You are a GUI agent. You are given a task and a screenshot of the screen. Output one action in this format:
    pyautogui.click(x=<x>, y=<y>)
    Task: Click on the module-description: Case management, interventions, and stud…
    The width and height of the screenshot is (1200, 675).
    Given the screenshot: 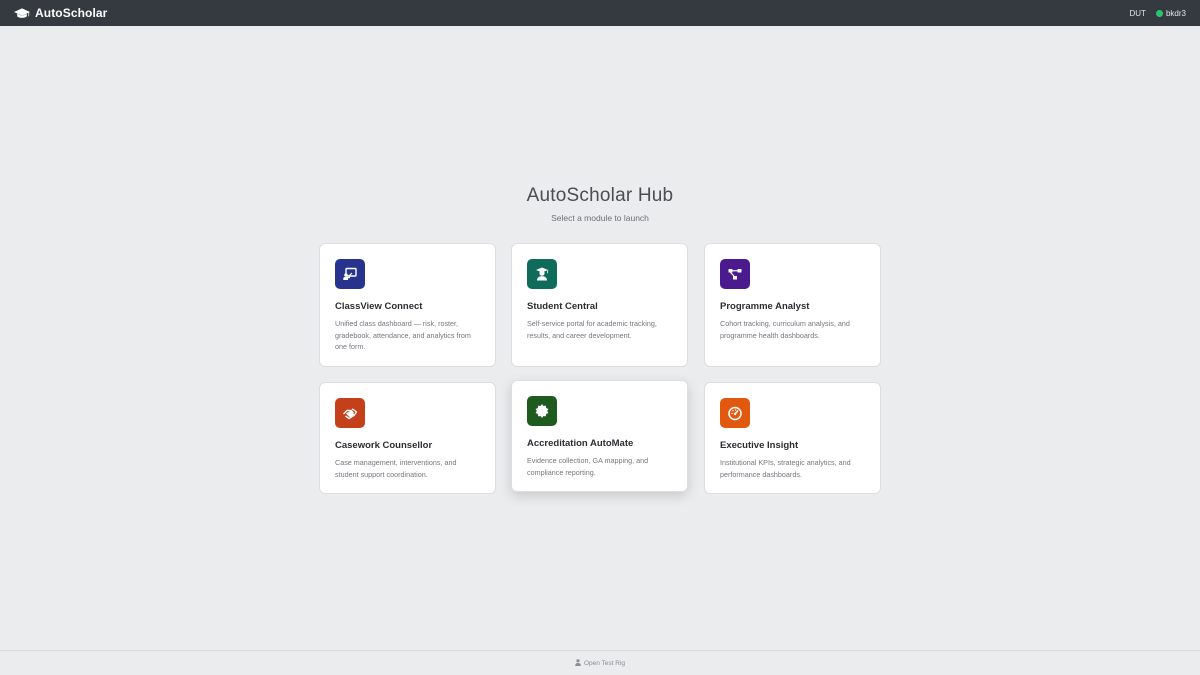 What is the action you would take?
    pyautogui.click(x=396, y=468)
    